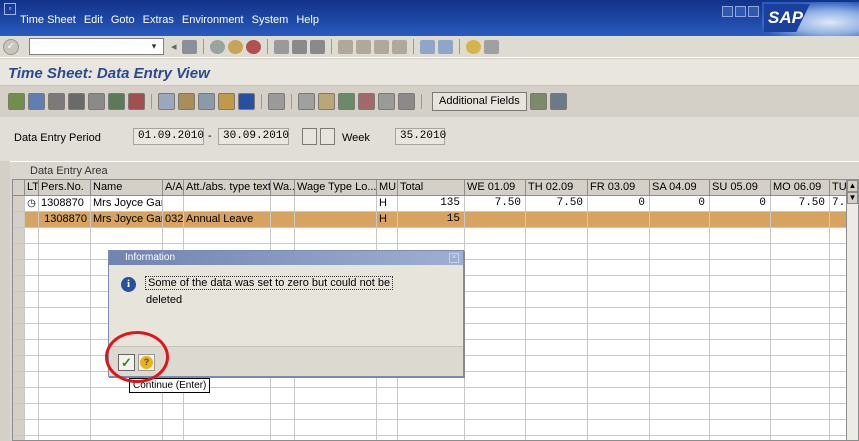 This screenshot has height=441, width=859. I want to click on period-to-field: 30.09.2010, so click(253, 136).